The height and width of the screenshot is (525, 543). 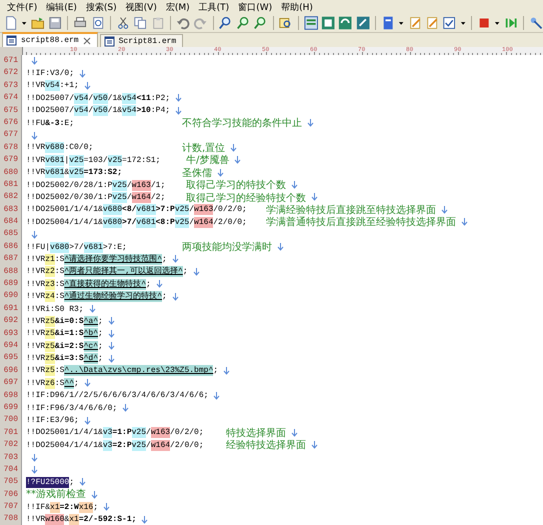 What do you see at coordinates (69, 185) in the screenshot?
I see `code-text: !!DO25002/0/28/1:P` at bounding box center [69, 185].